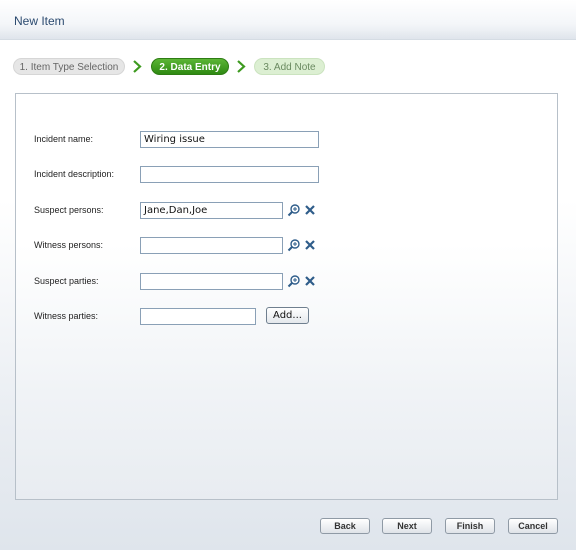 The width and height of the screenshot is (576, 550). I want to click on incident-name-row: Incident name: Wiring issue, so click(286, 141).